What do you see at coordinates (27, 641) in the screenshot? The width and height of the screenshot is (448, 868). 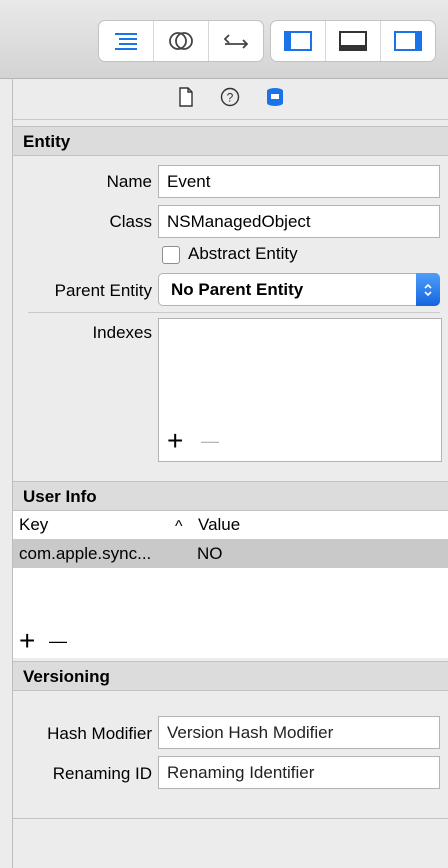 I see `user-info-add-button: +` at bounding box center [27, 641].